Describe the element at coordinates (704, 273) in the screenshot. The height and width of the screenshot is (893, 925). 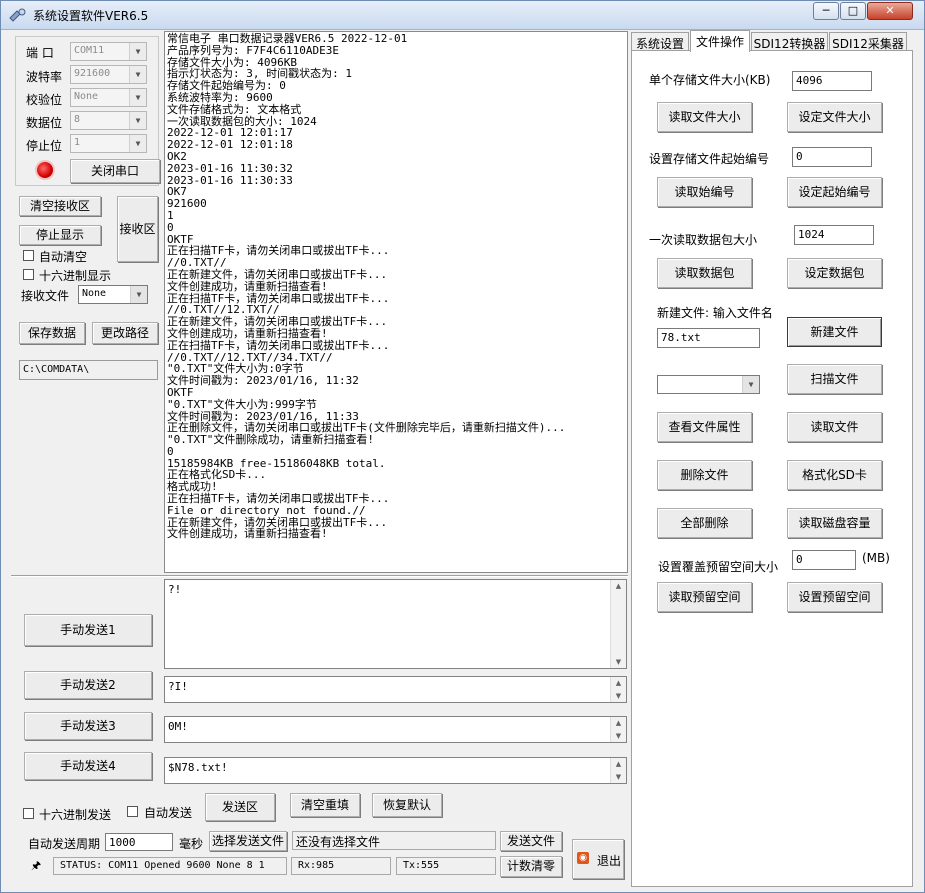
I see `read-packet-button: 读取数据包` at that location.